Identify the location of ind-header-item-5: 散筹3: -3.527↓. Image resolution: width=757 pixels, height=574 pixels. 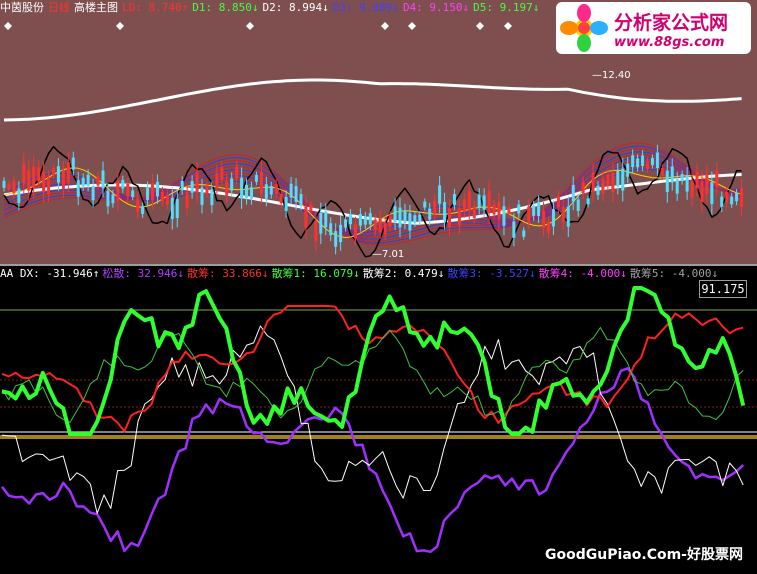
(491, 273).